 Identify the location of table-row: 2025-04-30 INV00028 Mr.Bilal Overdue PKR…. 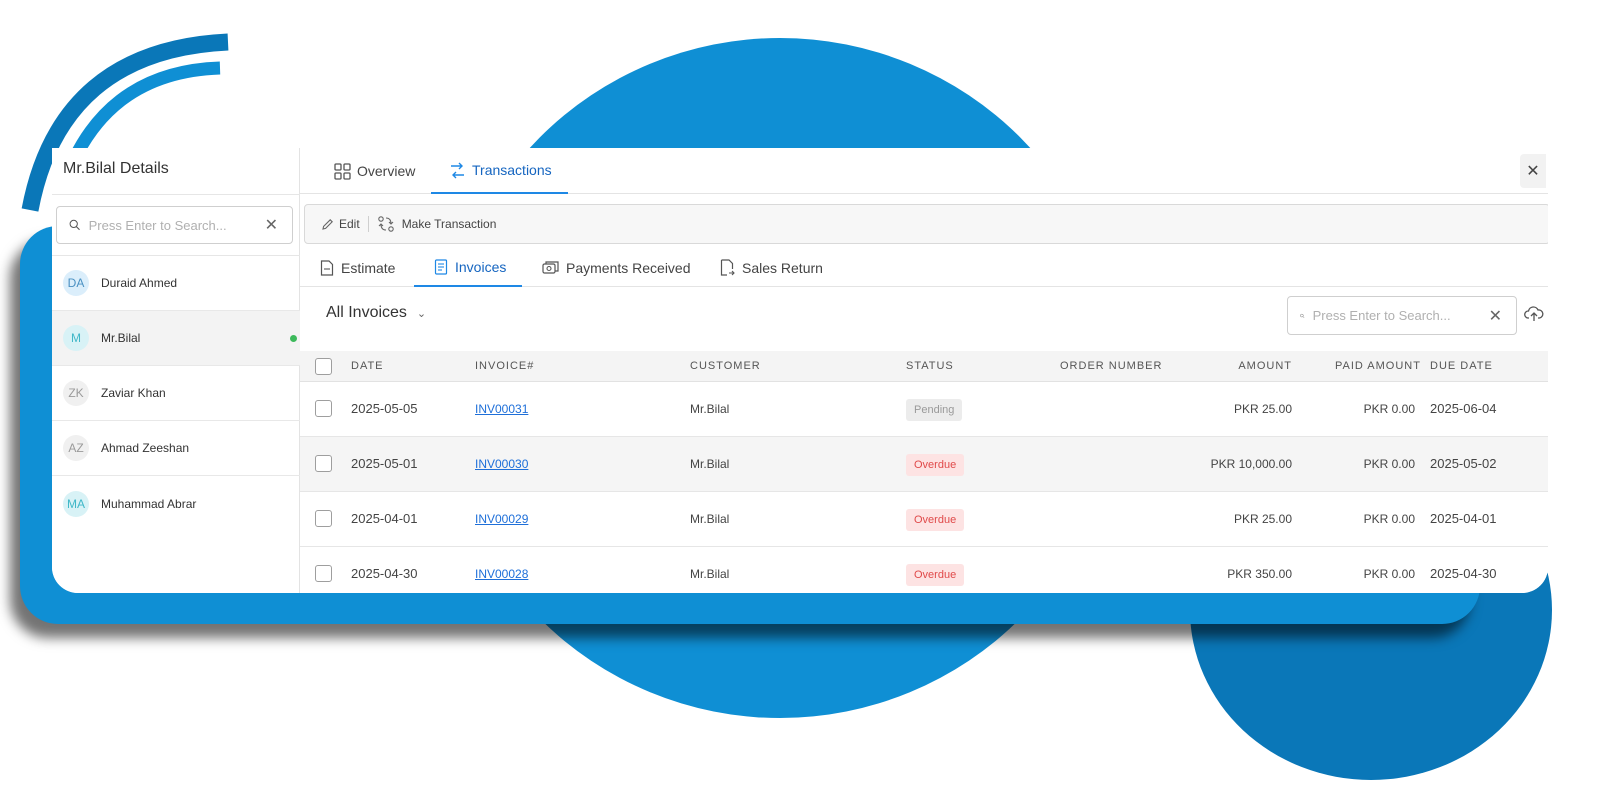
(924, 570).